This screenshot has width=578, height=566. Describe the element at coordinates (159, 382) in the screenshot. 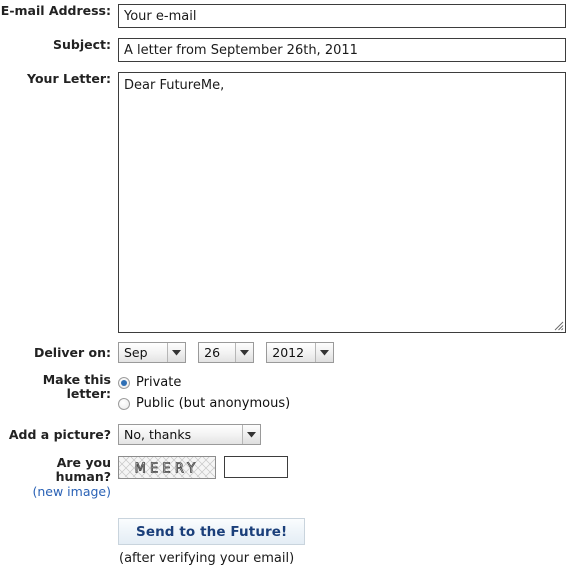

I see `radio-private-label: Private` at that location.